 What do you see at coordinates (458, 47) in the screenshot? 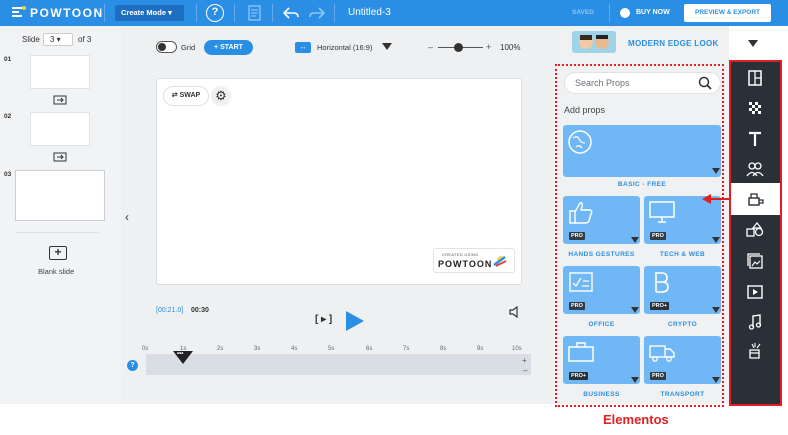
I see `zoom-slider-handle` at bounding box center [458, 47].